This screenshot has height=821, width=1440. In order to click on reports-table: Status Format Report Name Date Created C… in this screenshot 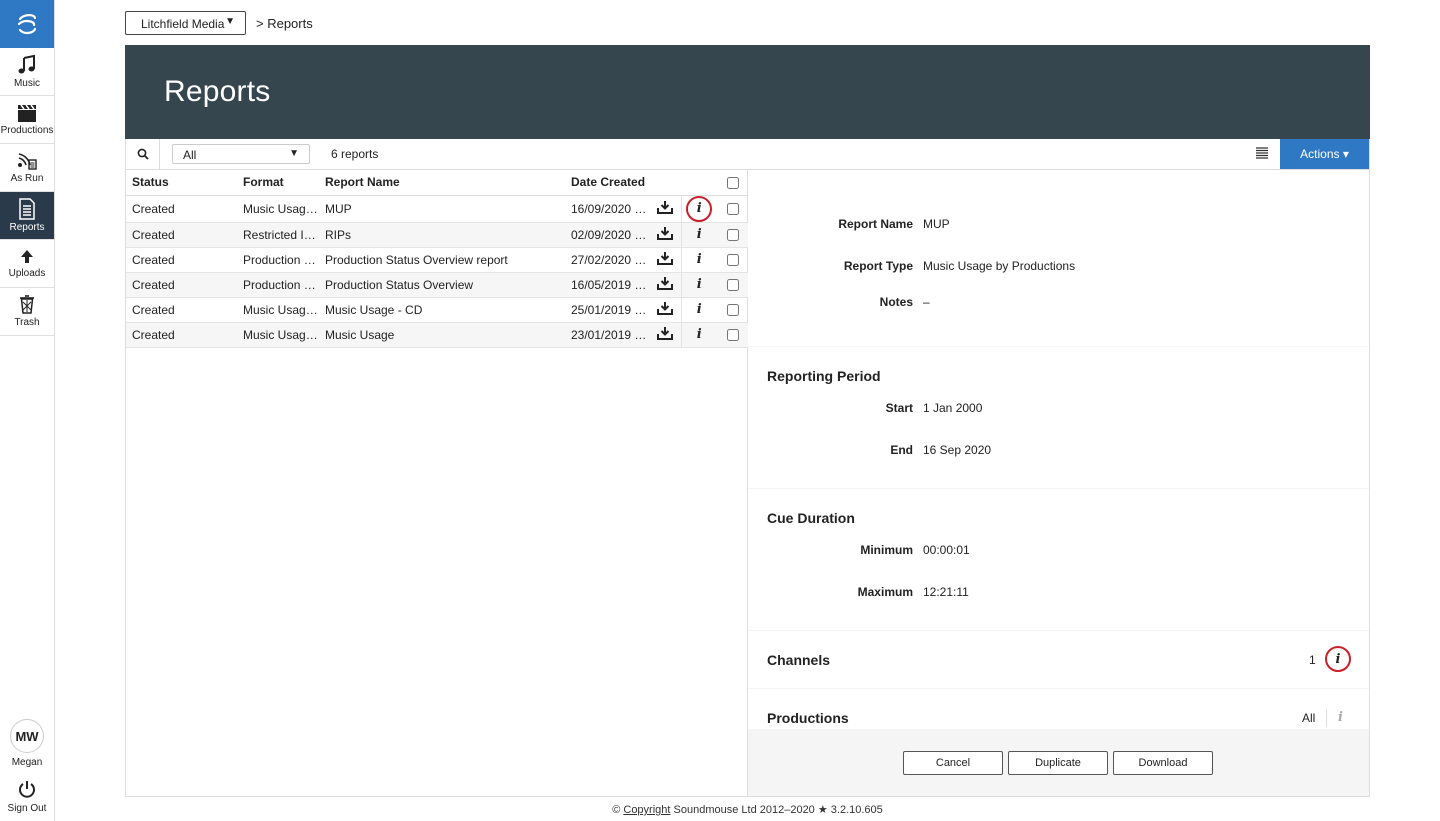, I will do `click(437, 259)`.